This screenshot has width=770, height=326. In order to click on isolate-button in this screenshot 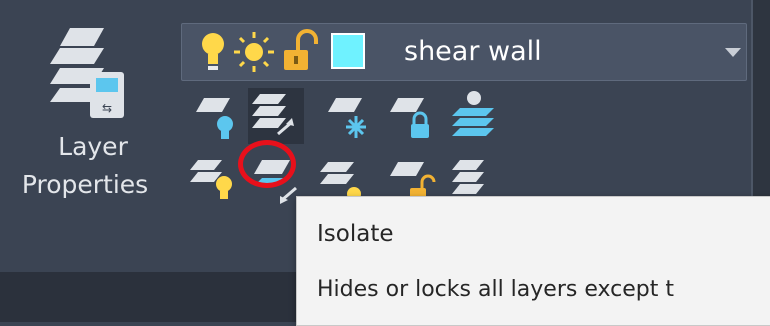, I will do `click(276, 116)`.